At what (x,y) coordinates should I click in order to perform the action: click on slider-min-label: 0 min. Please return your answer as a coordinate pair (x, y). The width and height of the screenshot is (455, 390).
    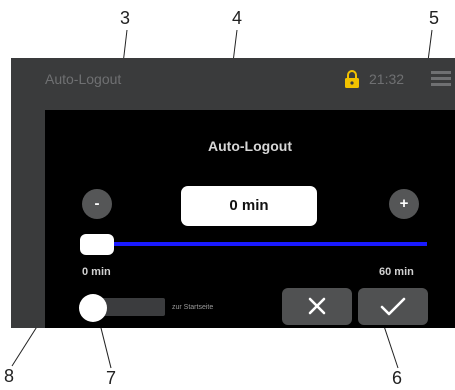
    Looking at the image, I should click on (96, 272).